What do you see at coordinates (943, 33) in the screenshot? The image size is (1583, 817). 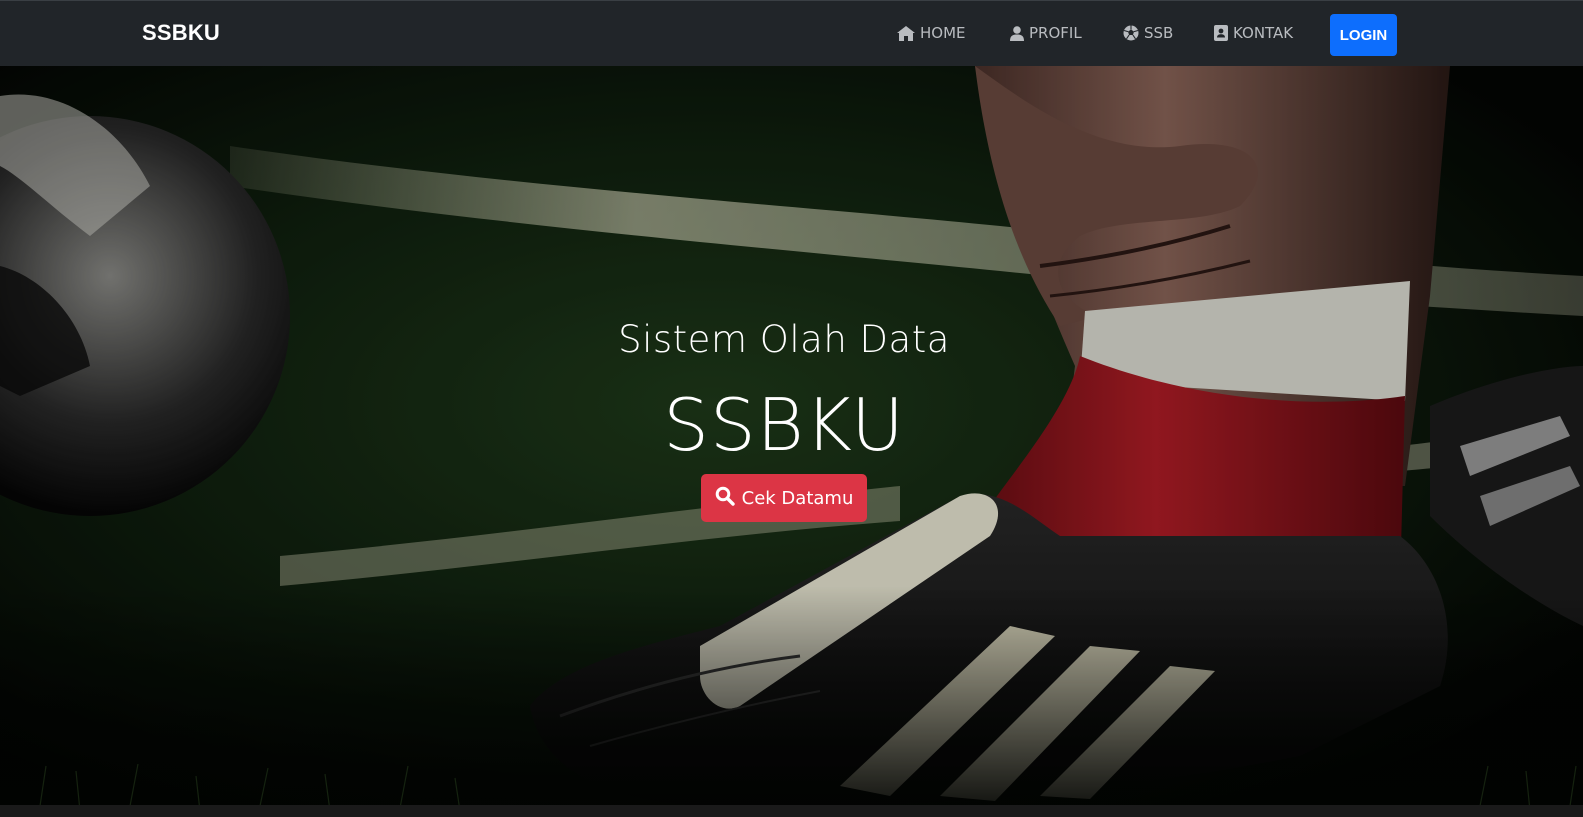 I see `nav-item-label: HOME` at bounding box center [943, 33].